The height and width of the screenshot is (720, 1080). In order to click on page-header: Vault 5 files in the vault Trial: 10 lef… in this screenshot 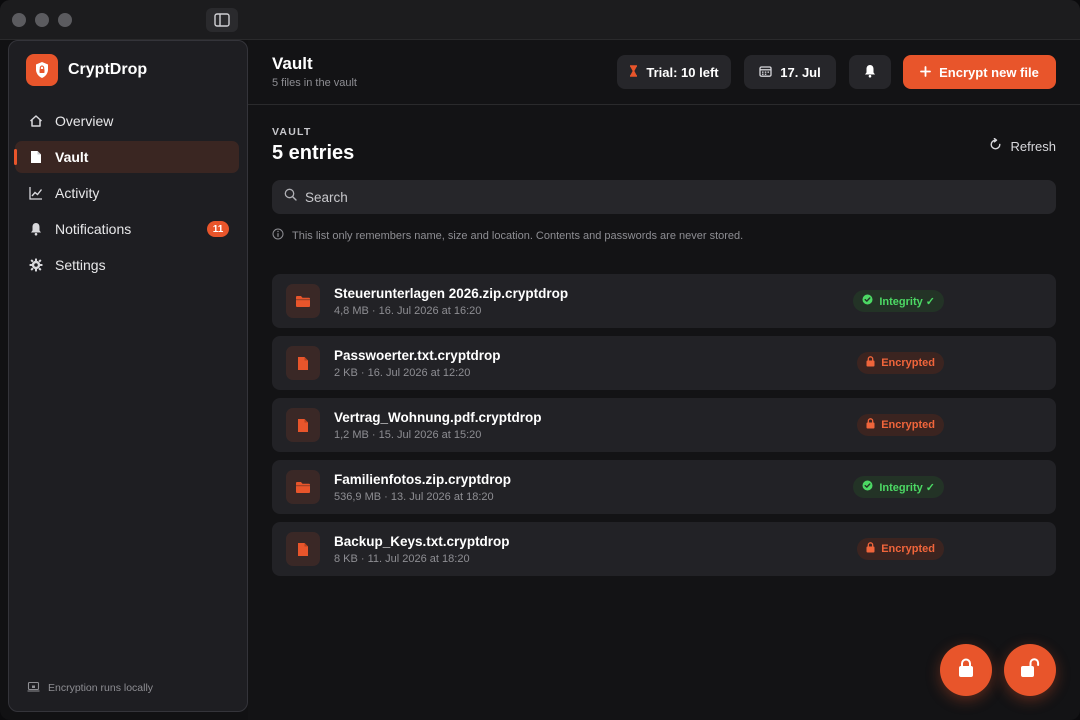, I will do `click(664, 72)`.